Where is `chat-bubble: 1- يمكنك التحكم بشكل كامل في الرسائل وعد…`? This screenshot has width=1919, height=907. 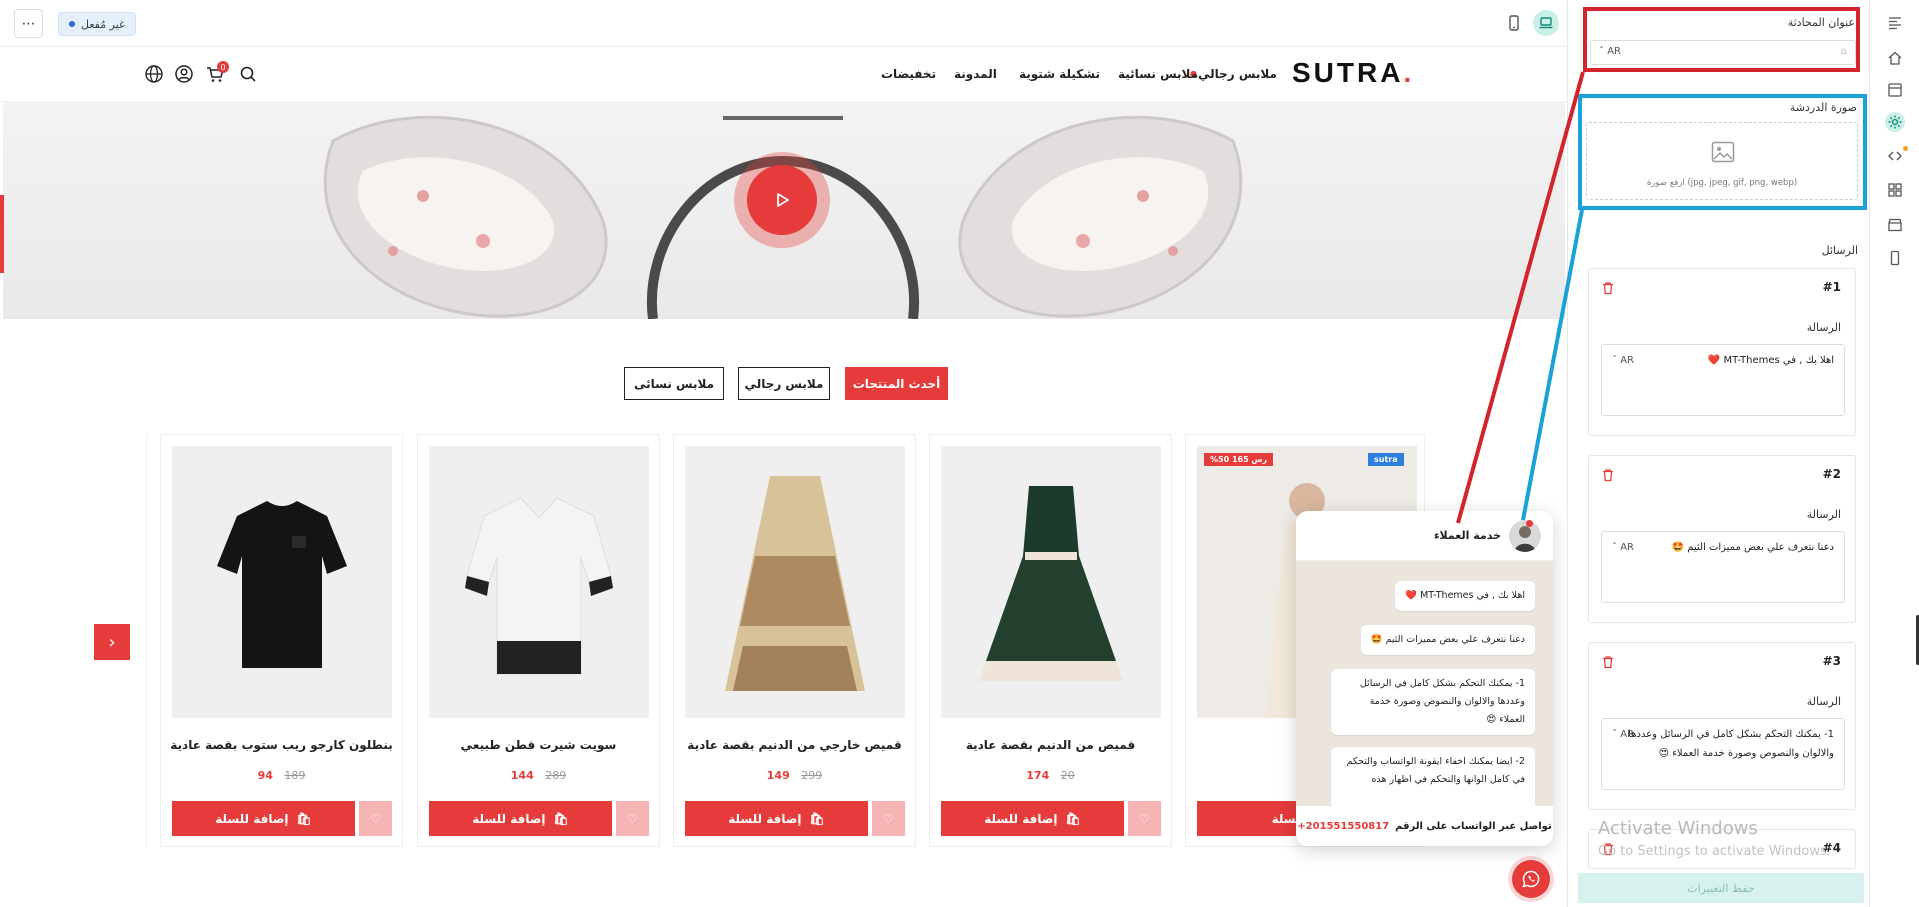
chat-bubble: 1- يمكنك التحكم بشكل كامل في الرسائل وعد… is located at coordinates (1433, 702).